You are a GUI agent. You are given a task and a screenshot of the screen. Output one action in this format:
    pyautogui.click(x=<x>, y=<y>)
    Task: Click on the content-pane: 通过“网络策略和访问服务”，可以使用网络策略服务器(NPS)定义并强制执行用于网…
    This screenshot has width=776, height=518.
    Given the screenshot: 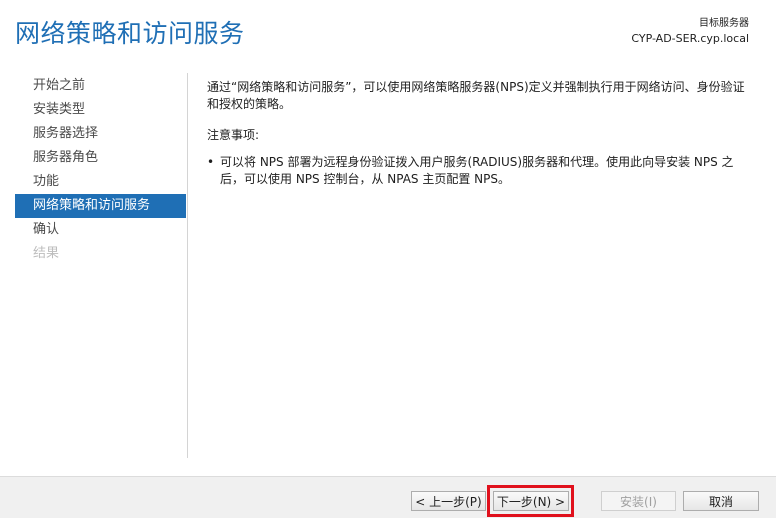 What is the action you would take?
    pyautogui.click(x=481, y=133)
    